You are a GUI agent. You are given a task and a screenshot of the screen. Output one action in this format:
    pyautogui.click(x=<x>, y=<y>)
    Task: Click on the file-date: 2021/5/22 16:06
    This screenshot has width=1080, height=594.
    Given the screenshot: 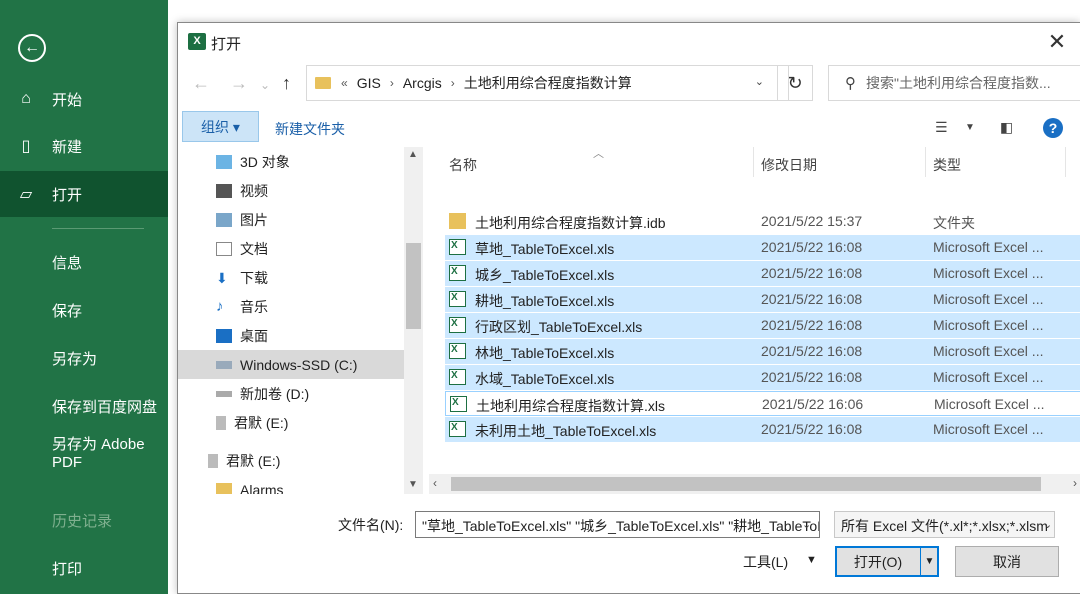 What is the action you would take?
    pyautogui.click(x=813, y=404)
    